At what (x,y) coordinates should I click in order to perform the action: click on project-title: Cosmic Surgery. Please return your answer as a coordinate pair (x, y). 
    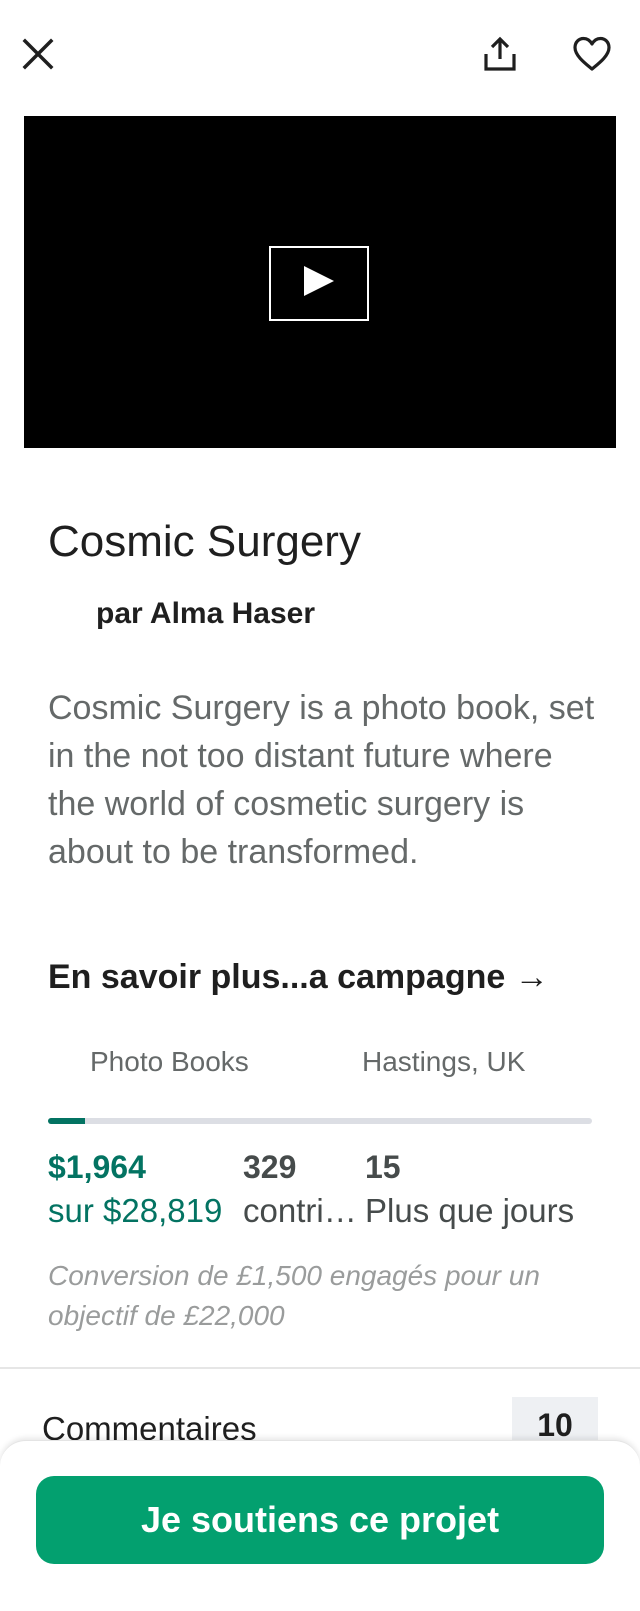
    Looking at the image, I should click on (204, 541).